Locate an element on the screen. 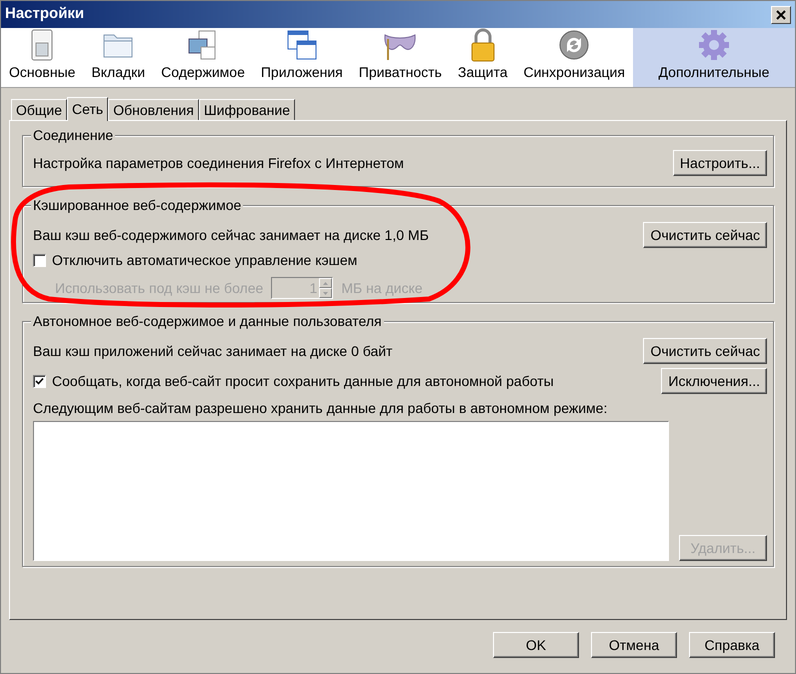 The height and width of the screenshot is (674, 796). checkbox-label: Сообщать, когда веб-сайт просит сохранить данные для автономной работы is located at coordinates (303, 381).